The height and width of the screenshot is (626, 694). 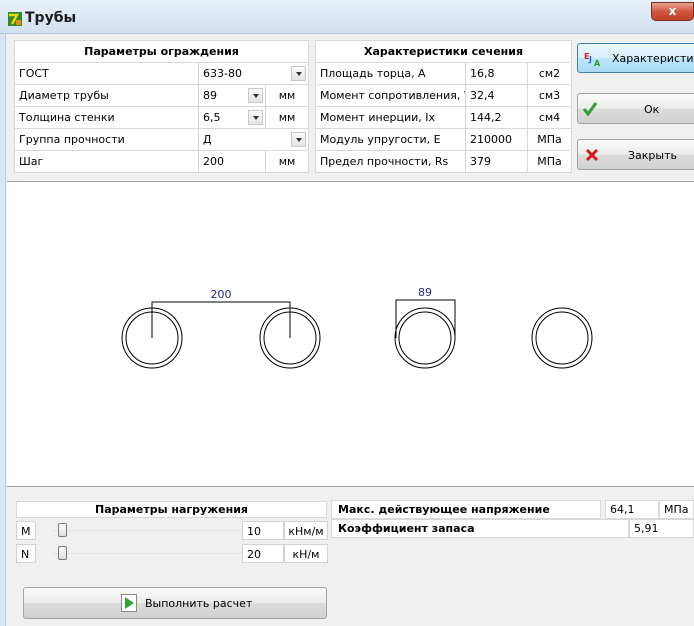 I want to click on load-parameters-header: Параметры нагружения, so click(x=171, y=509).